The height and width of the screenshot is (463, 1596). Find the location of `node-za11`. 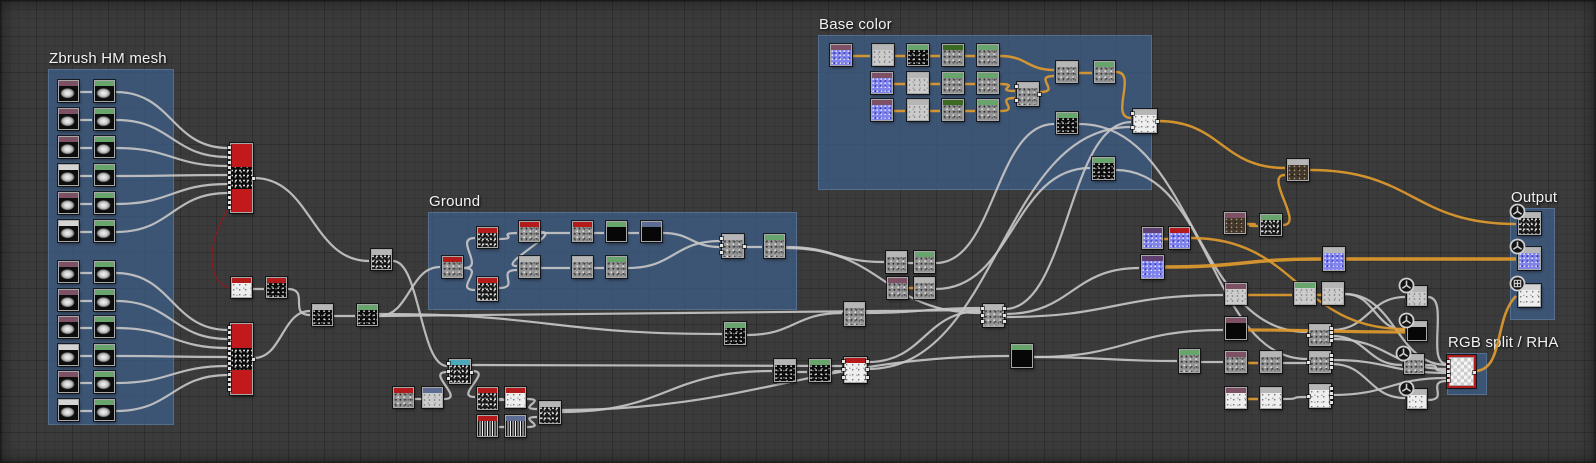

node-za11 is located at coordinates (68, 382).